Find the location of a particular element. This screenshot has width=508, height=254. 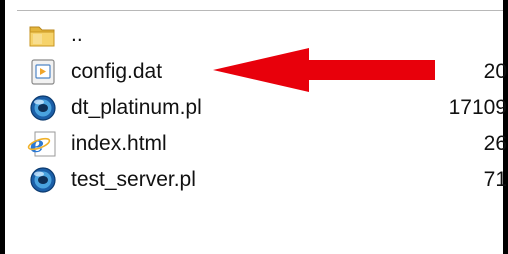

file-name: index.html is located at coordinates (119, 143).